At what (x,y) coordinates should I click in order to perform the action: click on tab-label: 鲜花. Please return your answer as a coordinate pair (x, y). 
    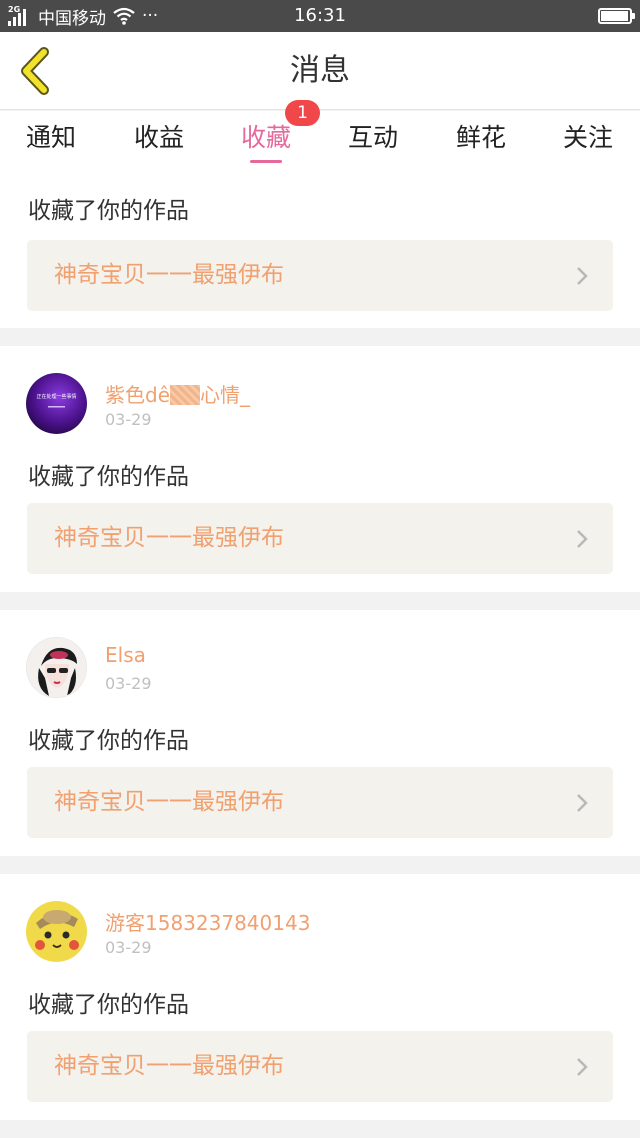
    Looking at the image, I should click on (480, 137).